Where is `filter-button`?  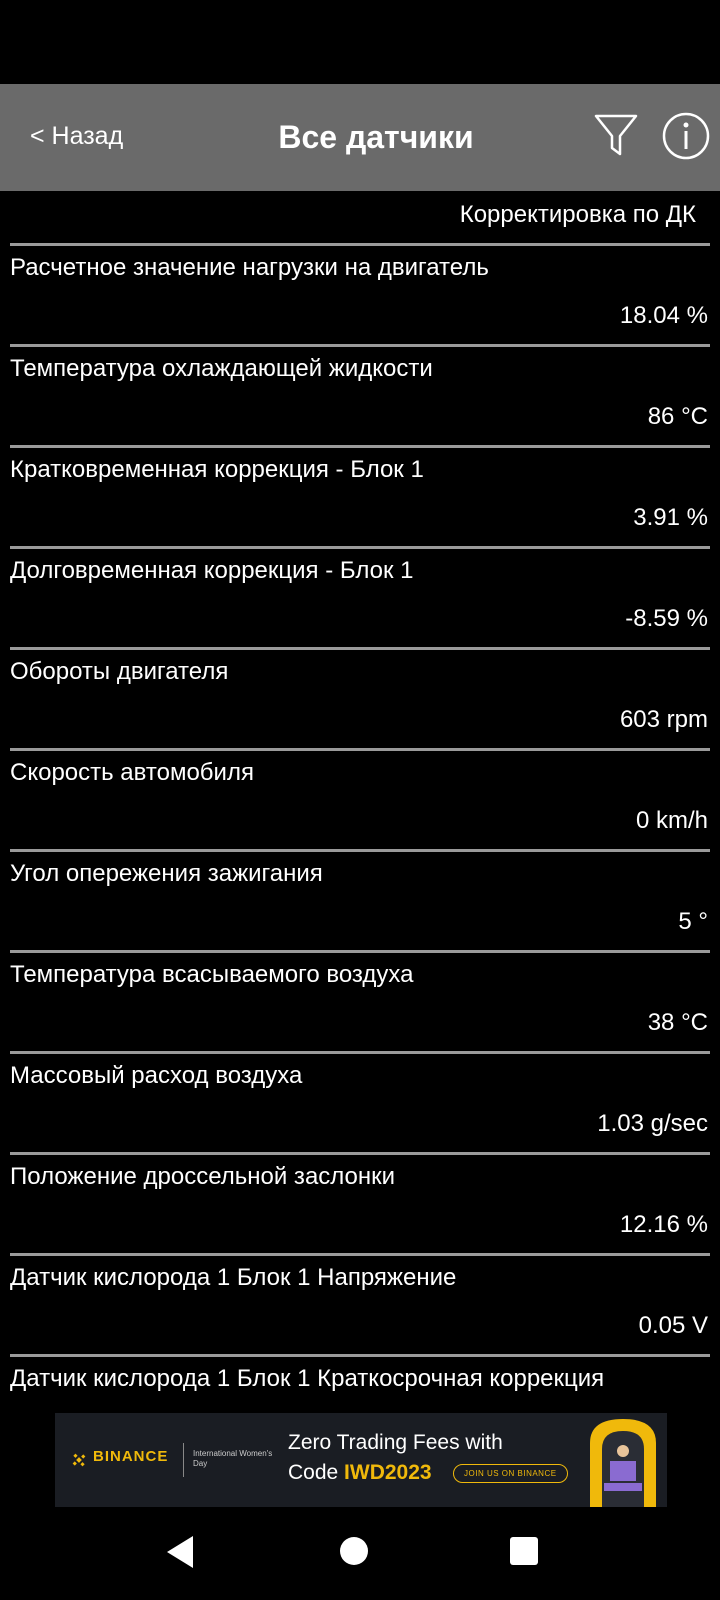 filter-button is located at coordinates (616, 136).